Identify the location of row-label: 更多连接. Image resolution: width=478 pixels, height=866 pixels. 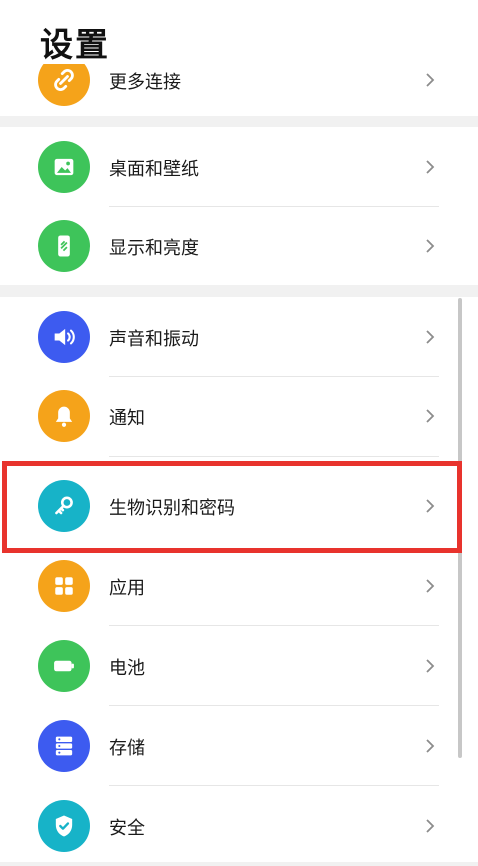
(145, 82).